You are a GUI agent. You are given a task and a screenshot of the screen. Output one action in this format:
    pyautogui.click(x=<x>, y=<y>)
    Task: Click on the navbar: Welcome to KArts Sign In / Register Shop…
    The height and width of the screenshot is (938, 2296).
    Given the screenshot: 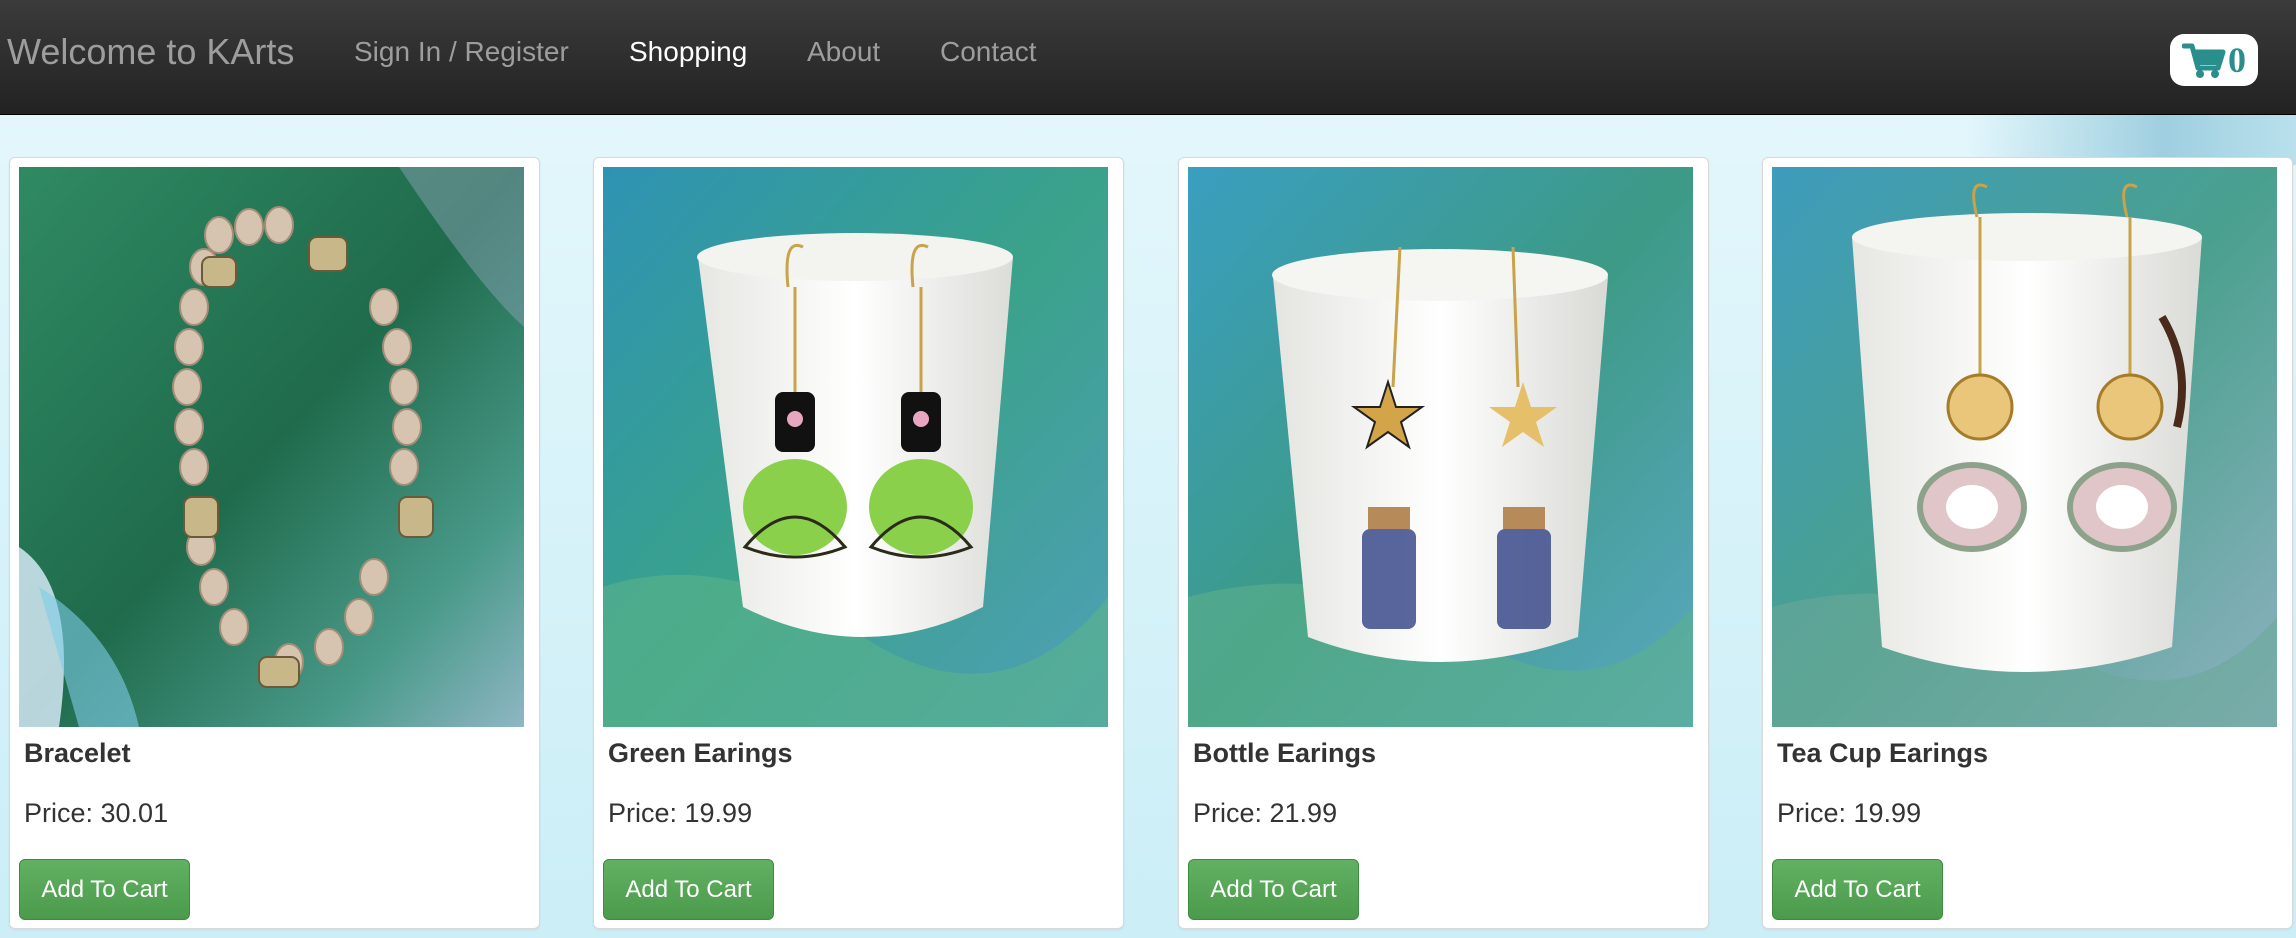 What is the action you would take?
    pyautogui.click(x=1148, y=57)
    